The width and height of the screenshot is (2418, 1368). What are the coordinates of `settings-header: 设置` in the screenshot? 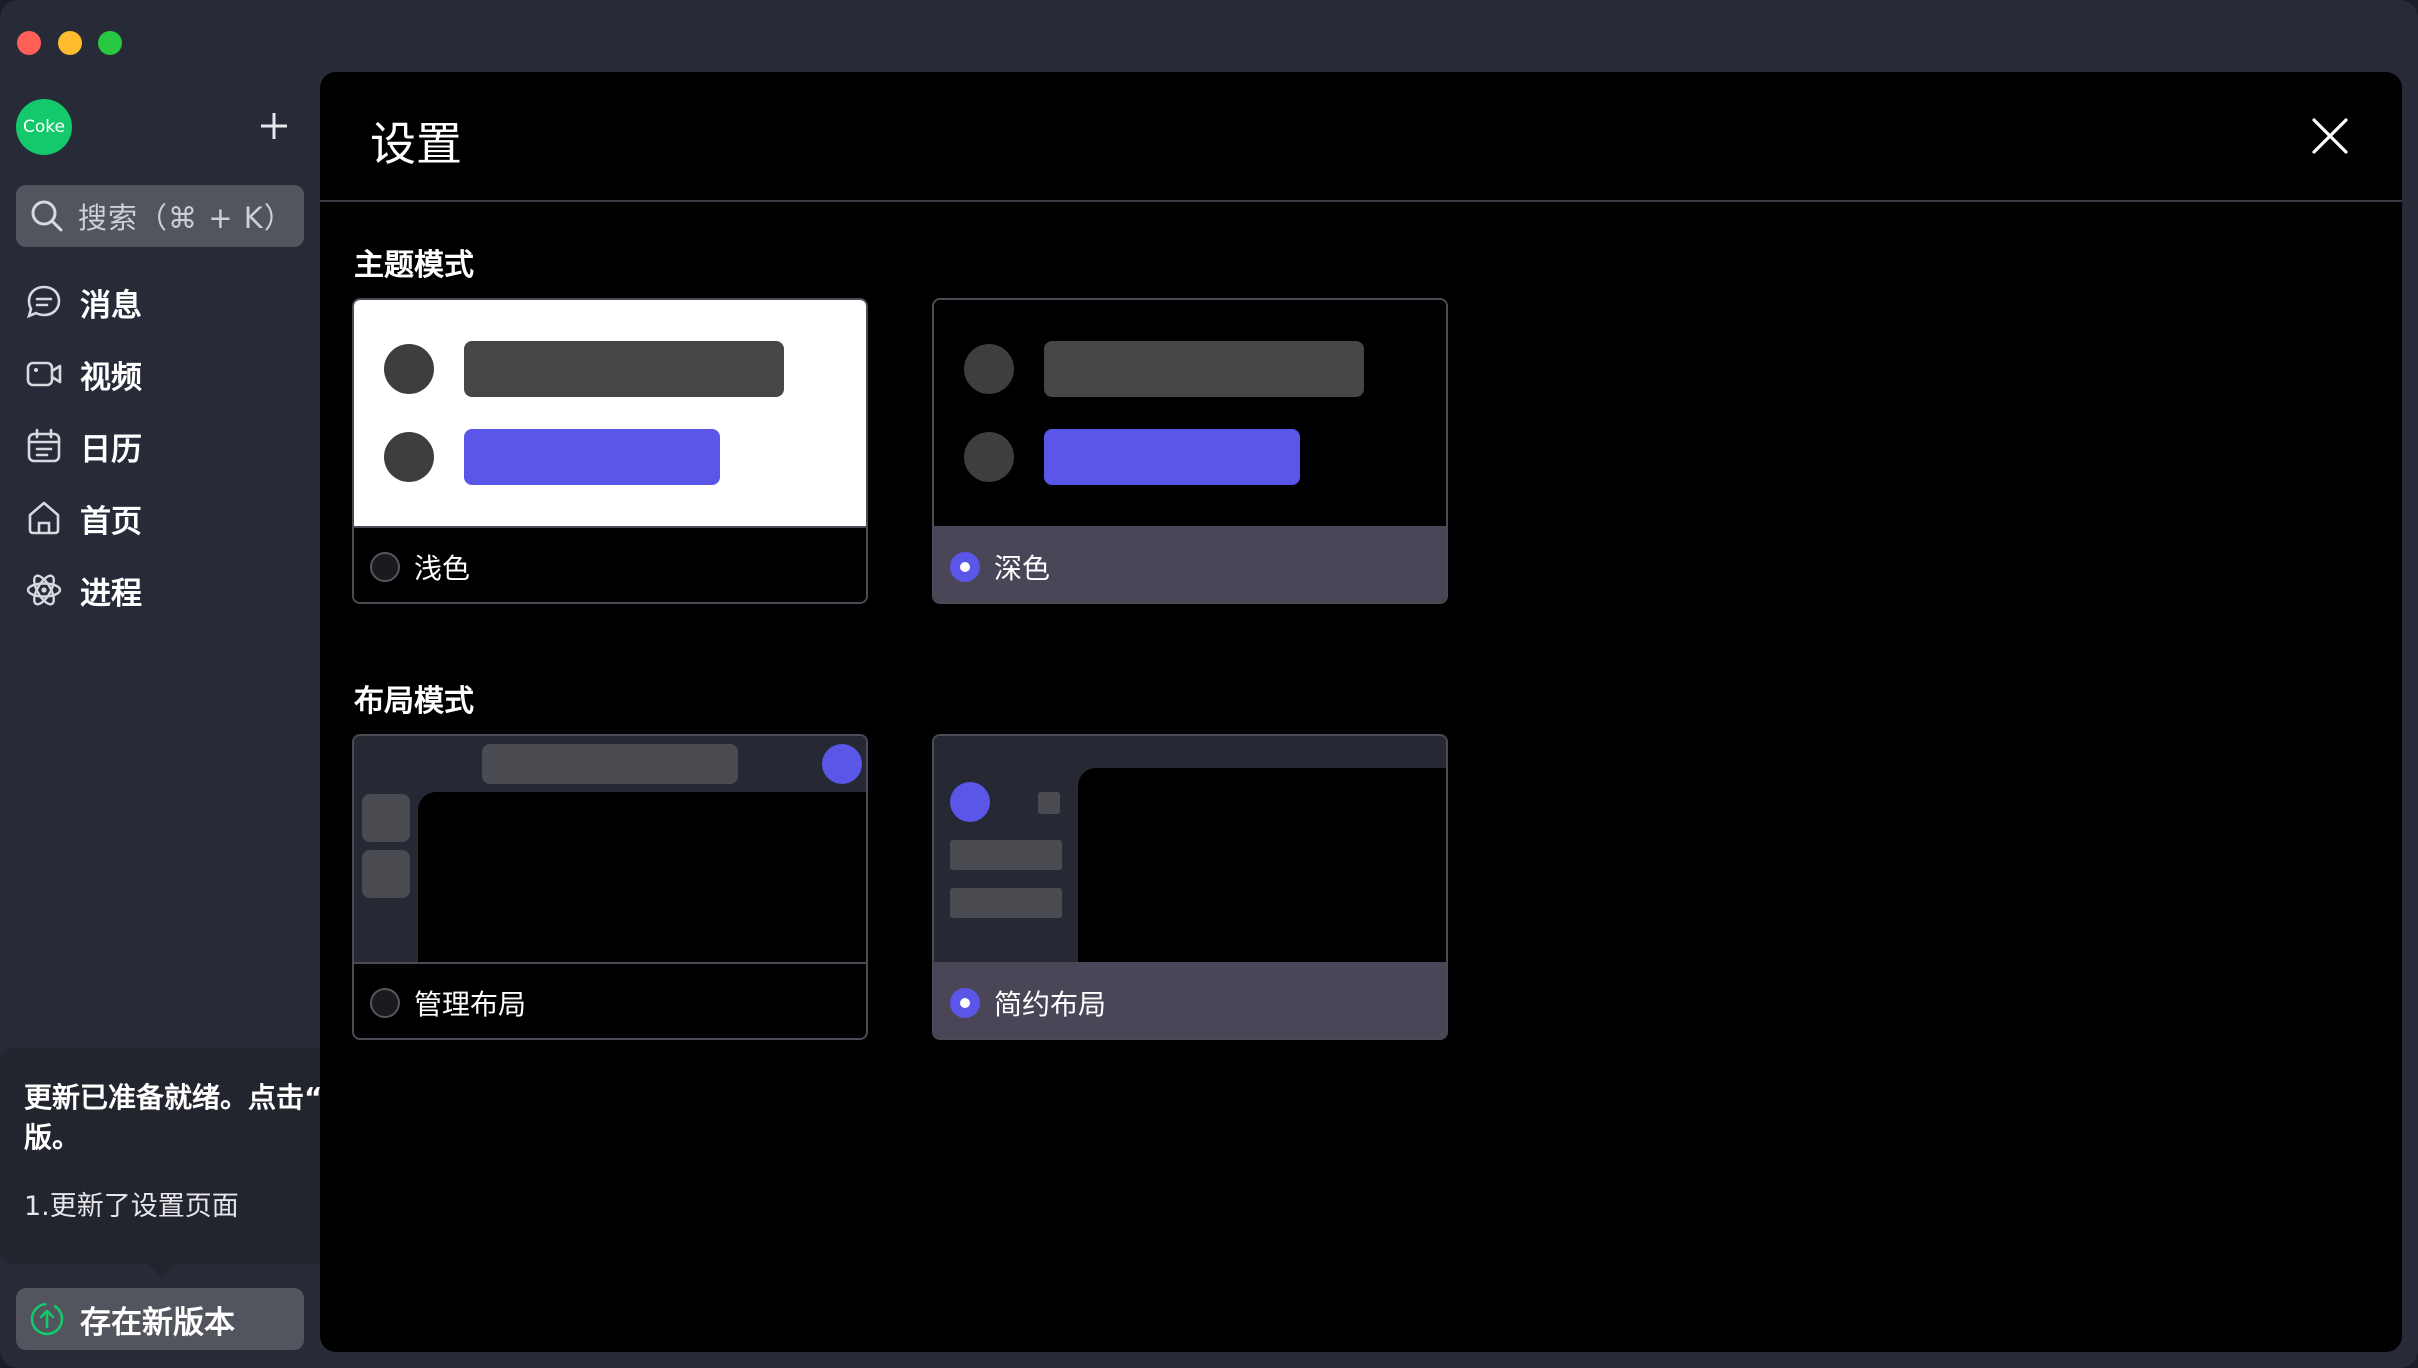 It's located at (1361, 137).